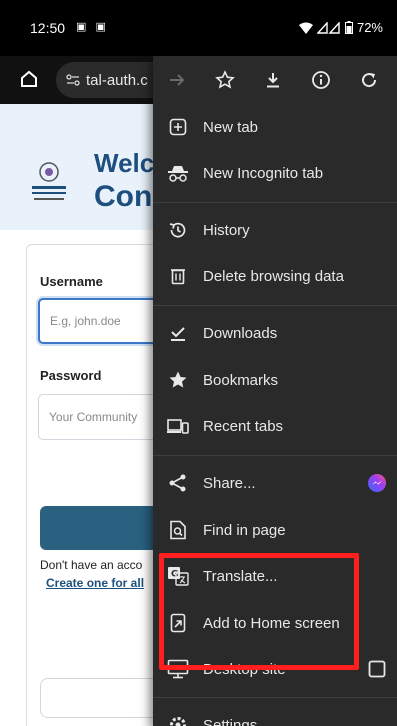  What do you see at coordinates (328, 27) in the screenshot?
I see `signal-icon` at bounding box center [328, 27].